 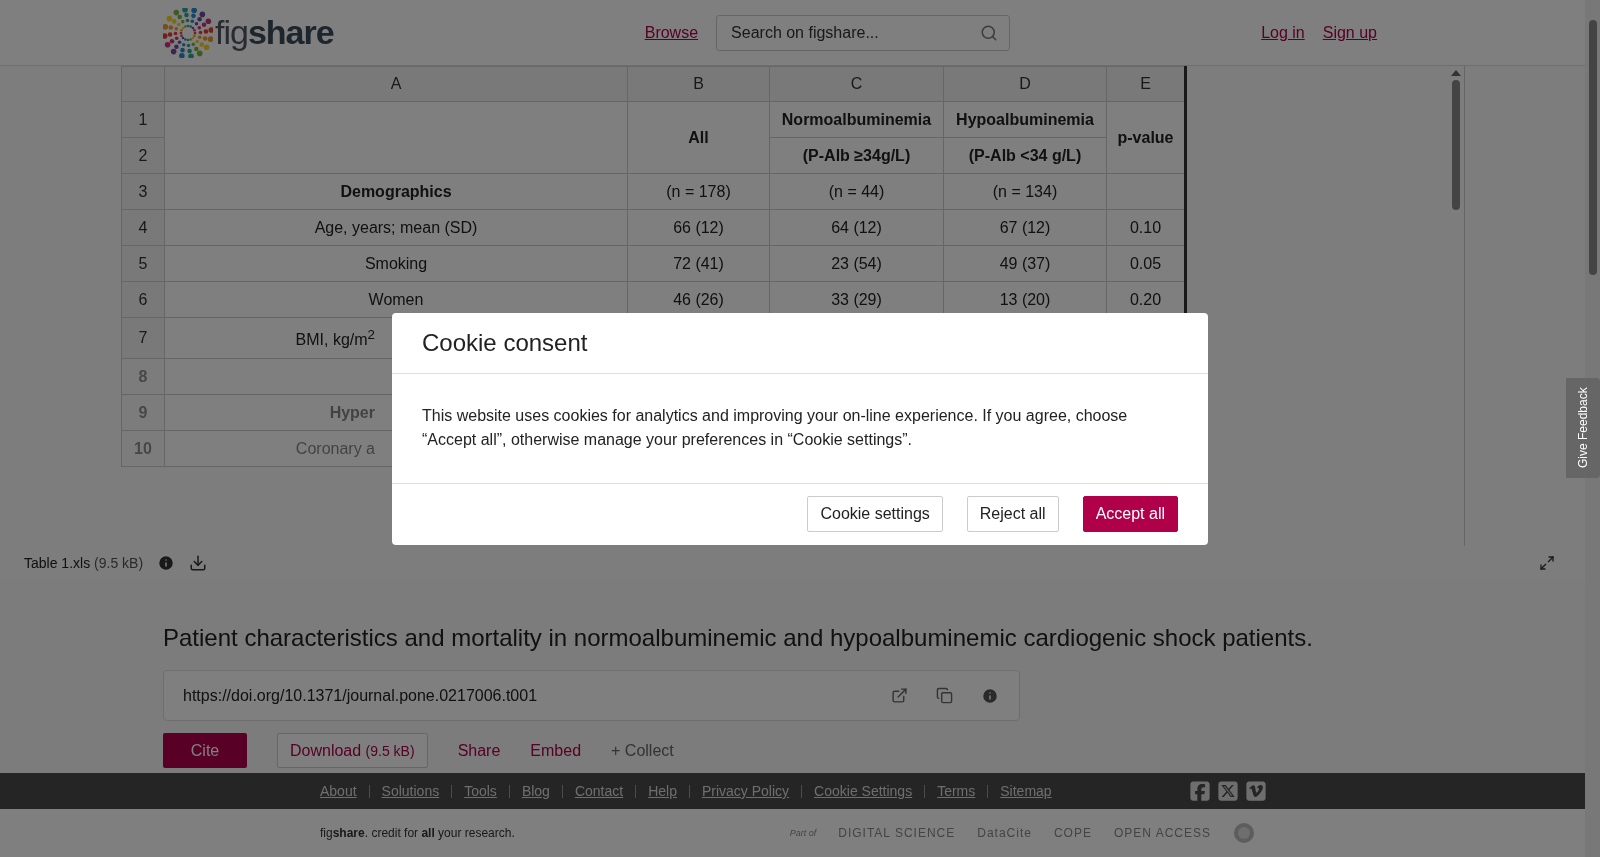 What do you see at coordinates (480, 791) in the screenshot?
I see `footer-link: Tools` at bounding box center [480, 791].